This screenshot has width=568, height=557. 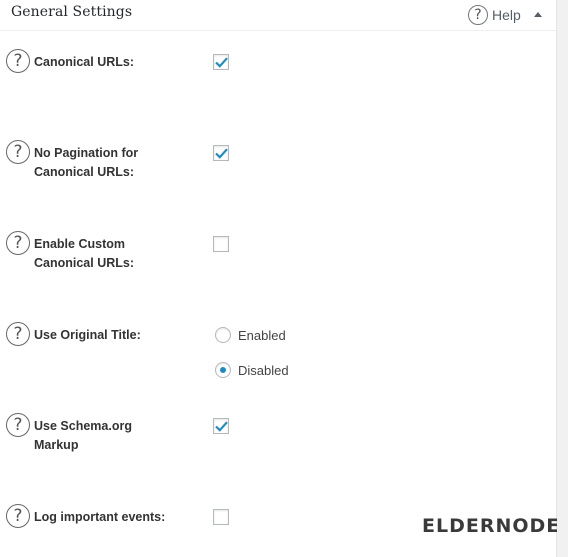 I want to click on help-label: Help, so click(x=506, y=15).